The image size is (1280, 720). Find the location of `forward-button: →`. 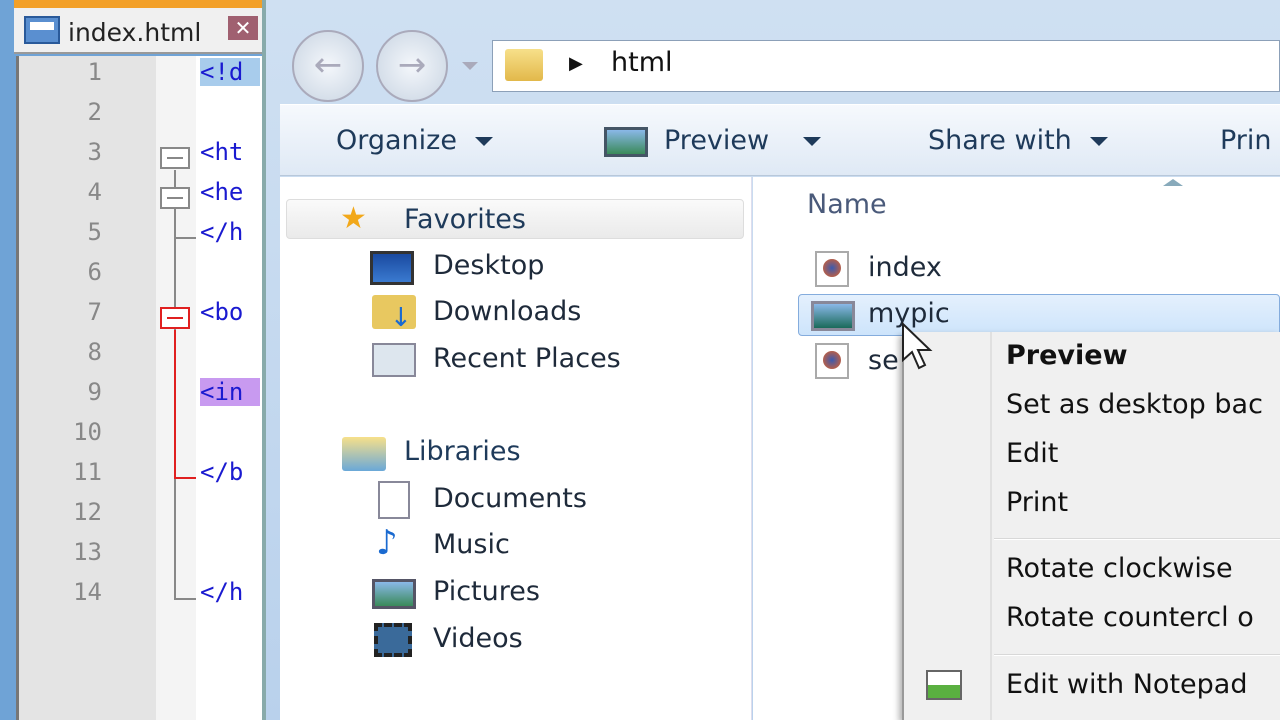

forward-button: → is located at coordinates (412, 66).